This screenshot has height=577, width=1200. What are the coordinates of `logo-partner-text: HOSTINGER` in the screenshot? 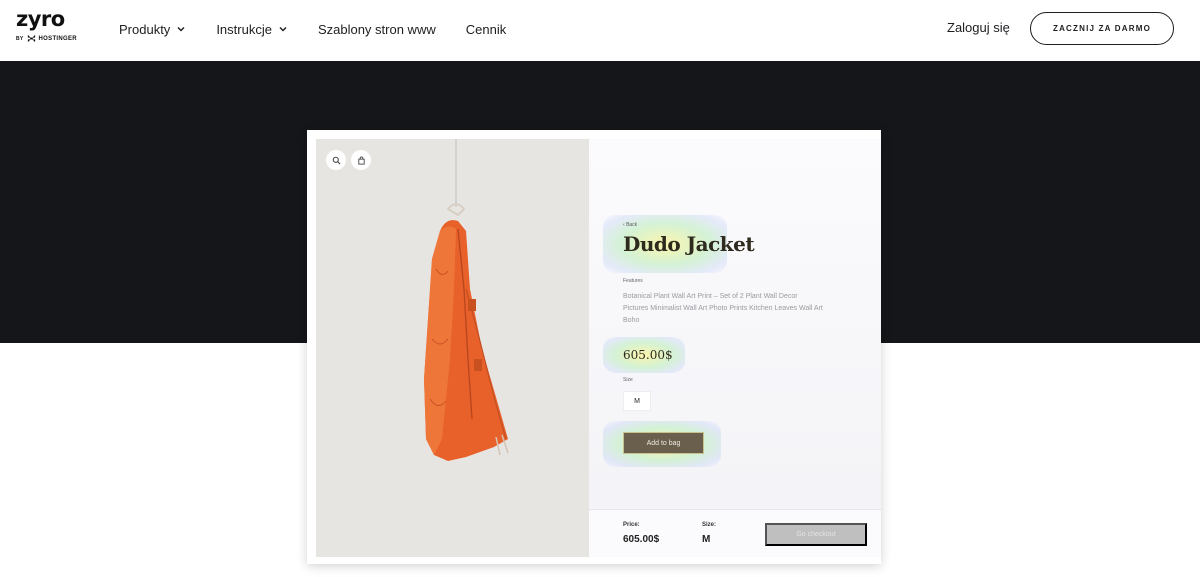 It's located at (57, 38).